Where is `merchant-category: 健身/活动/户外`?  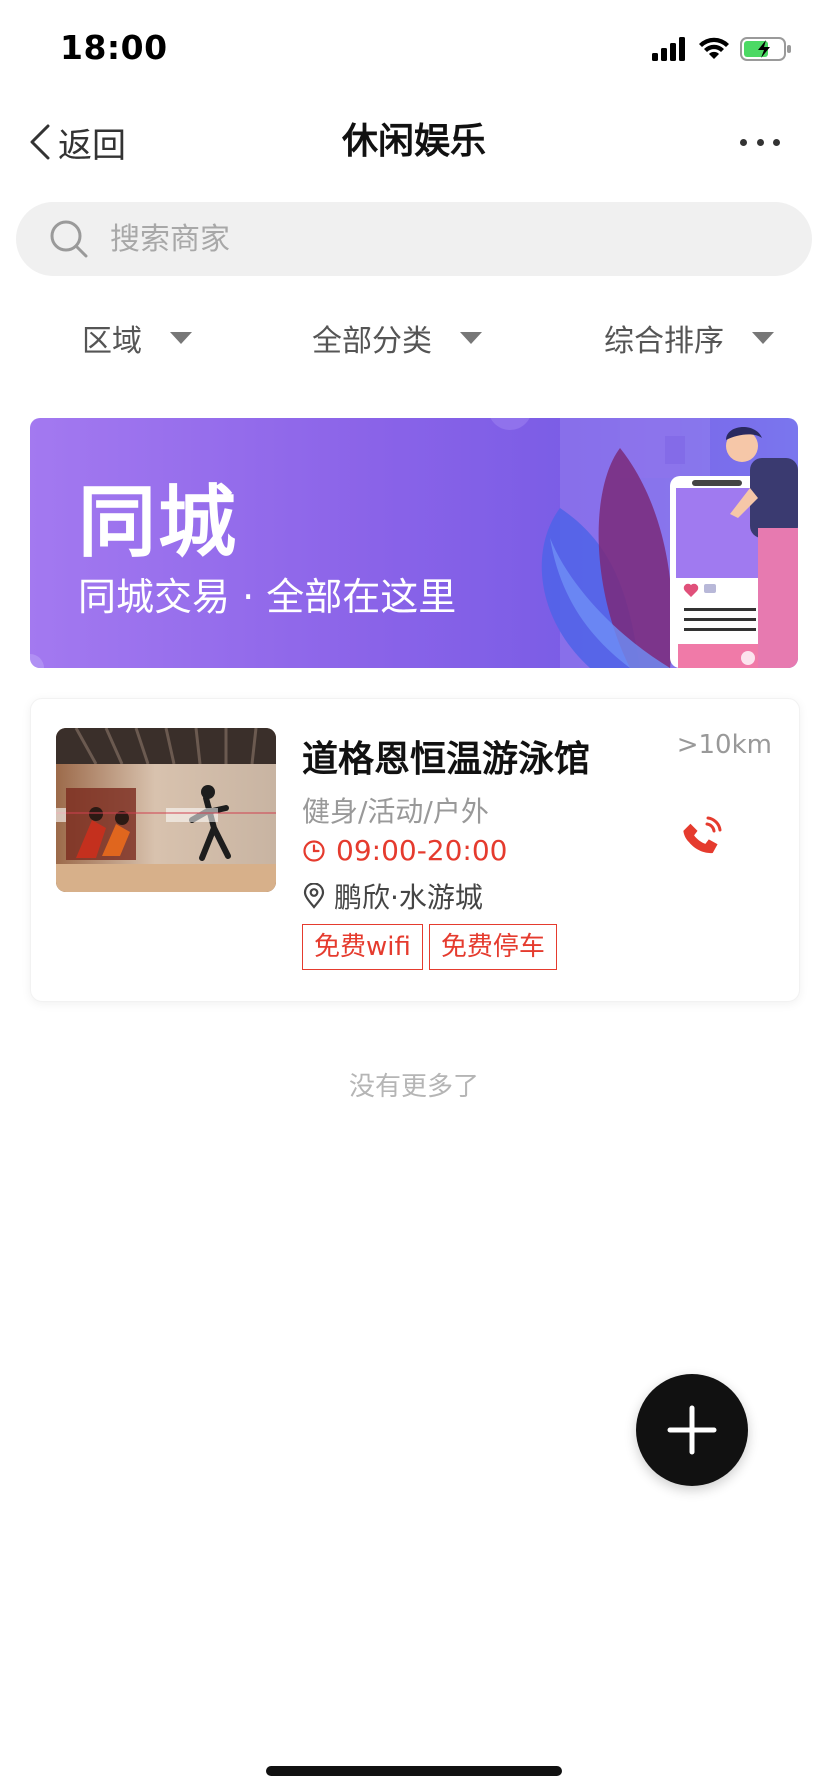 merchant-category: 健身/活动/户外 is located at coordinates (395, 811).